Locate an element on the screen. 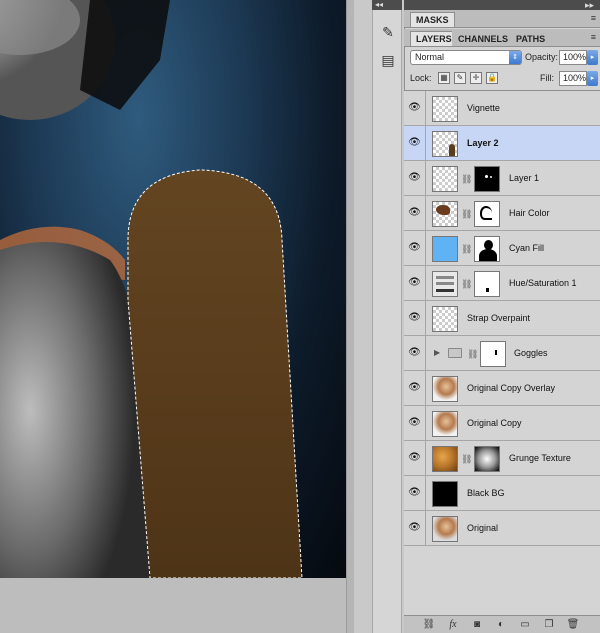  fill-input: 100% ▸ is located at coordinates (578, 78).